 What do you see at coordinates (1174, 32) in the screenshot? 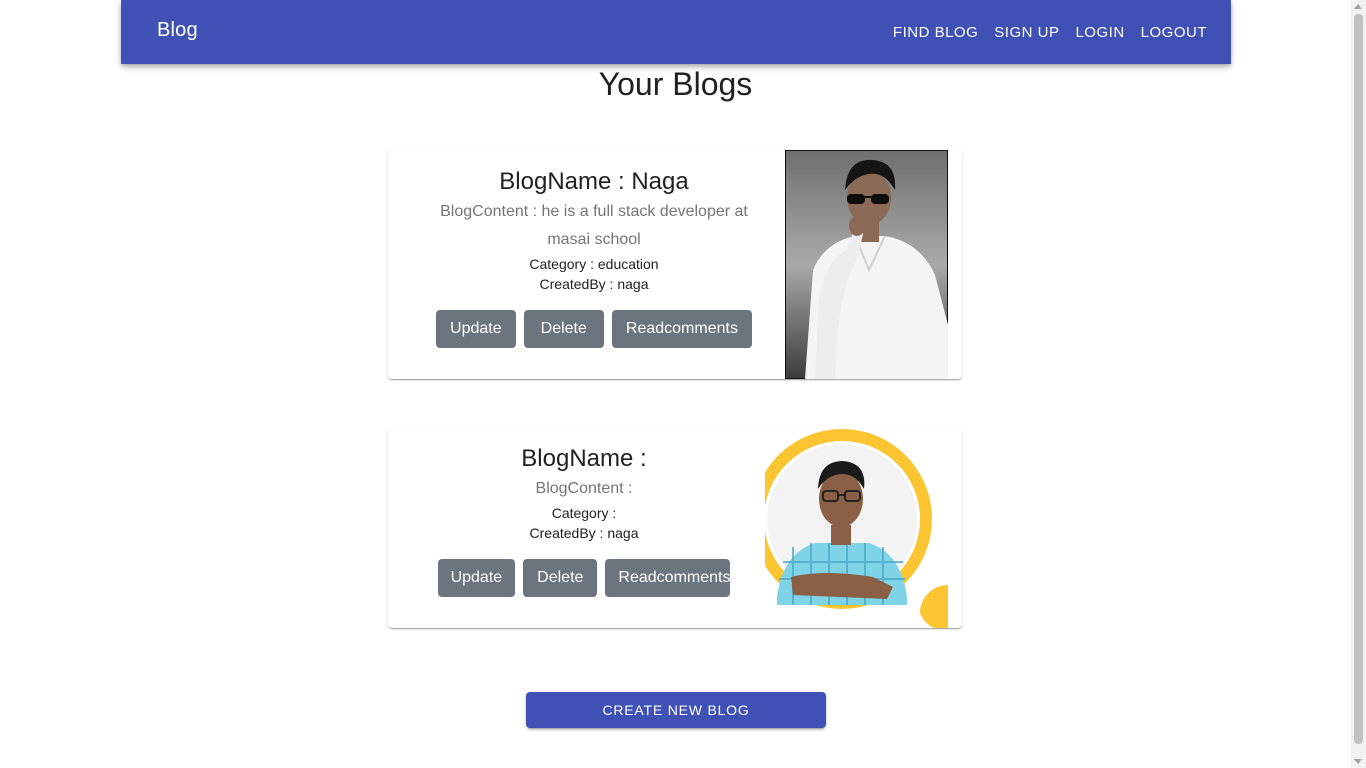
I see `nav-logout: LOGOUT` at bounding box center [1174, 32].